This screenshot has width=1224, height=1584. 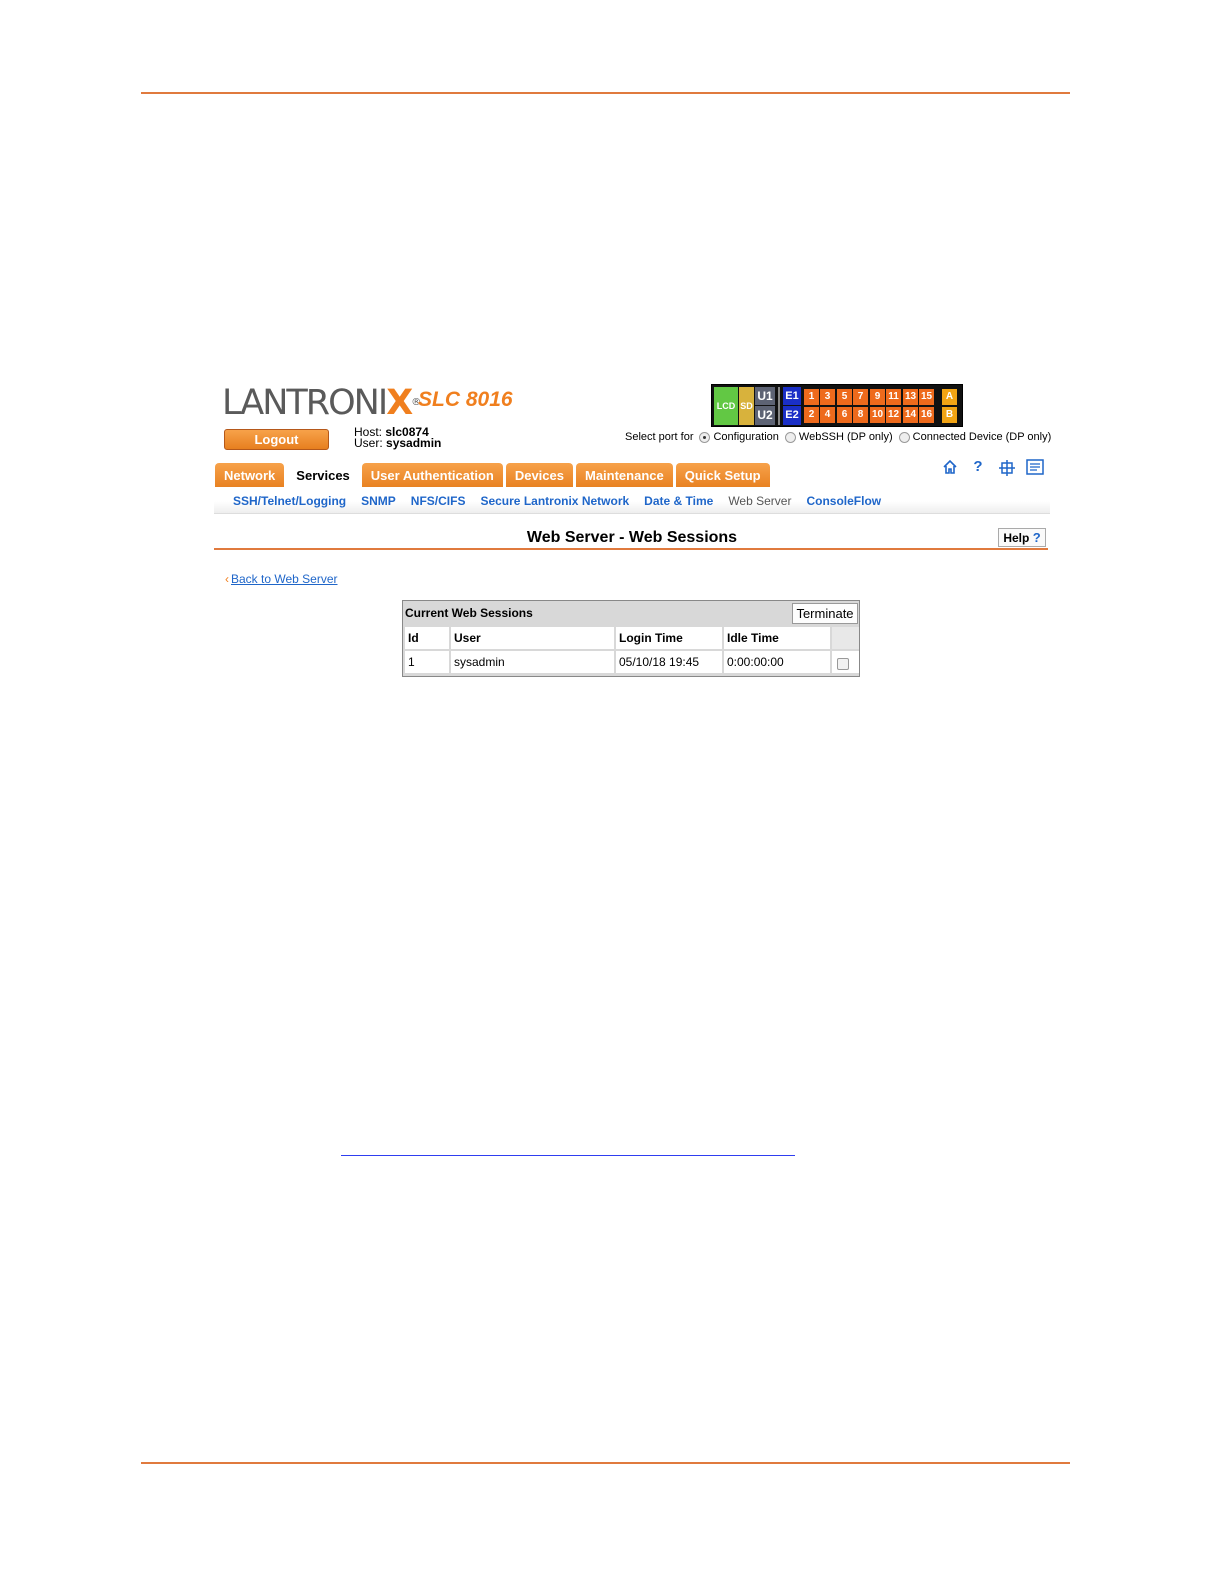 I want to click on radio-selected-icon, so click(x=705, y=437).